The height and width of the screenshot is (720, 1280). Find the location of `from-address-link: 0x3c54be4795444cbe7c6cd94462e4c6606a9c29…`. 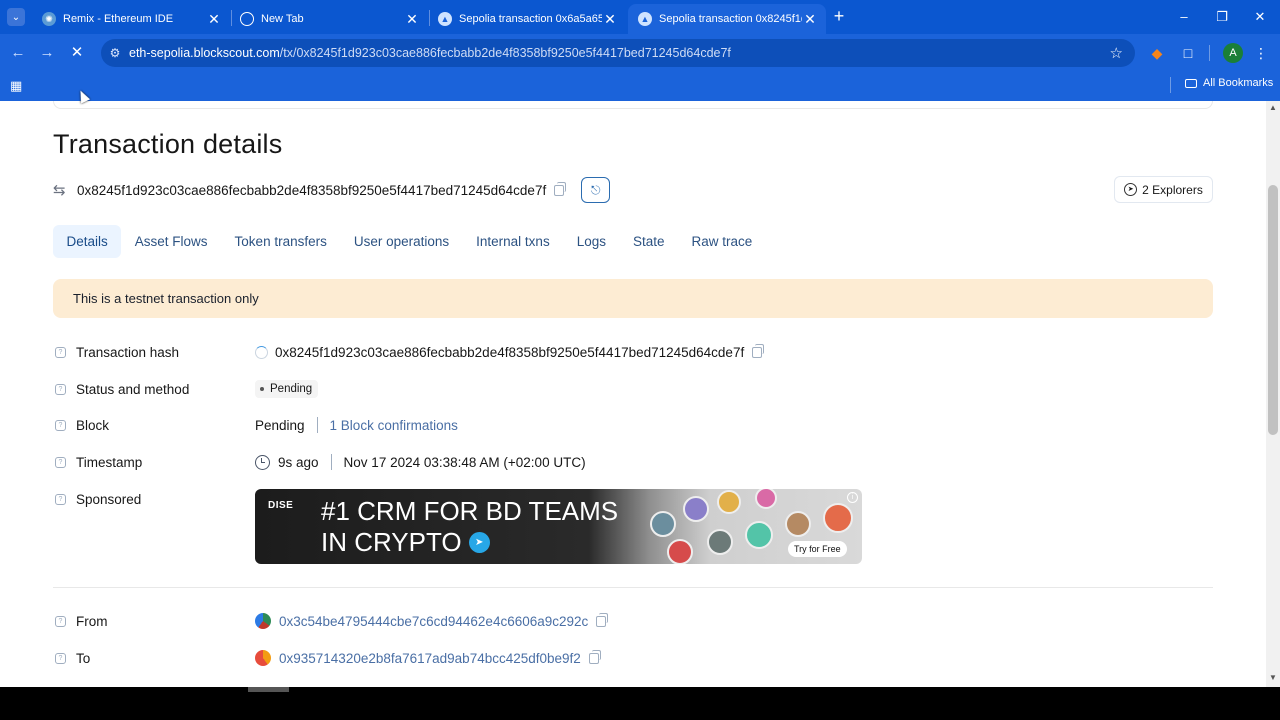

from-address-link: 0x3c54be4795444cbe7c6cd94462e4c6606a9c29… is located at coordinates (433, 621).